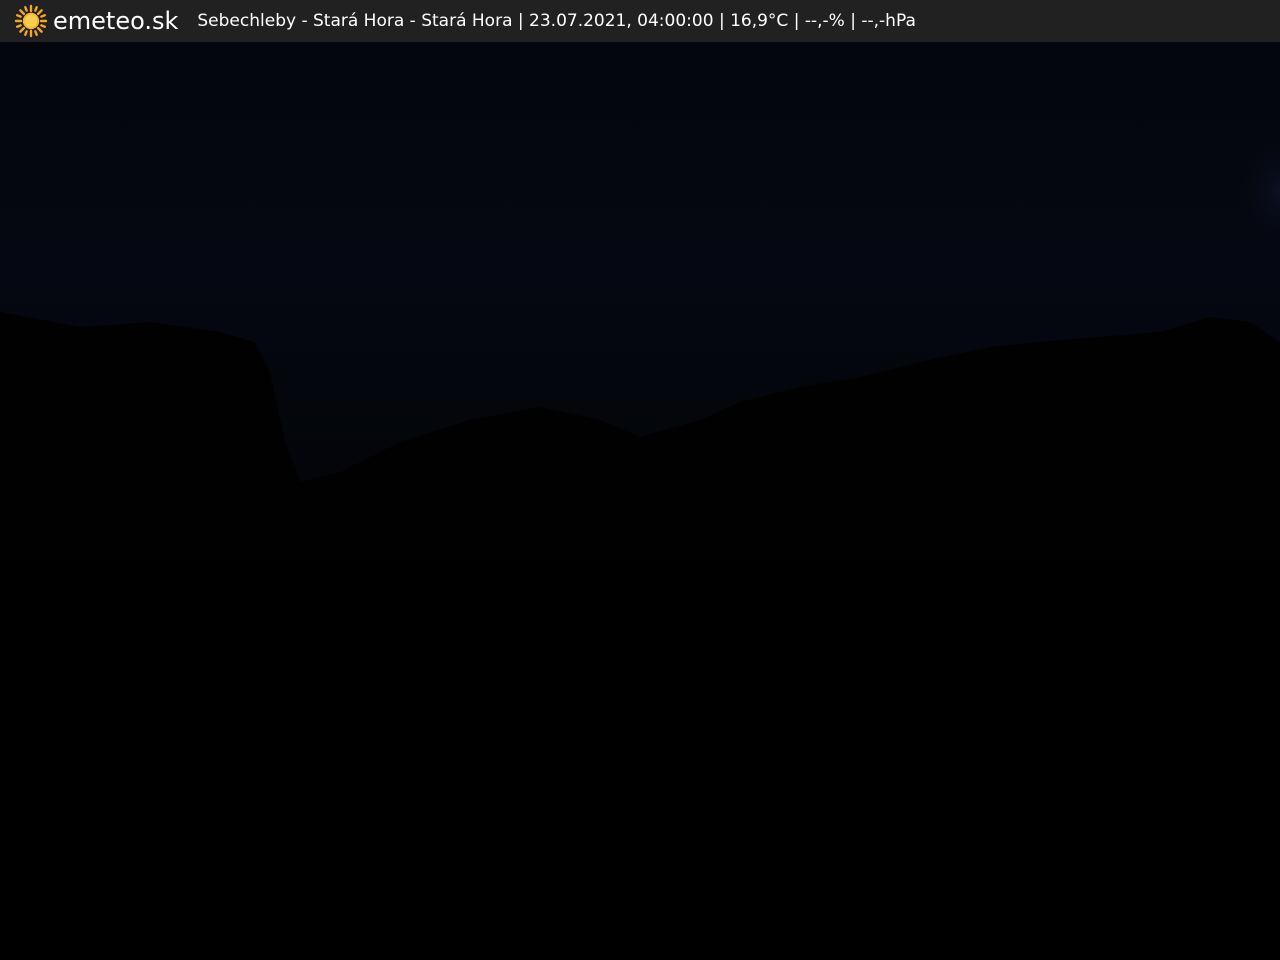 This screenshot has height=960, width=1280. I want to click on pressure-value: --,-hPa, so click(888, 21).